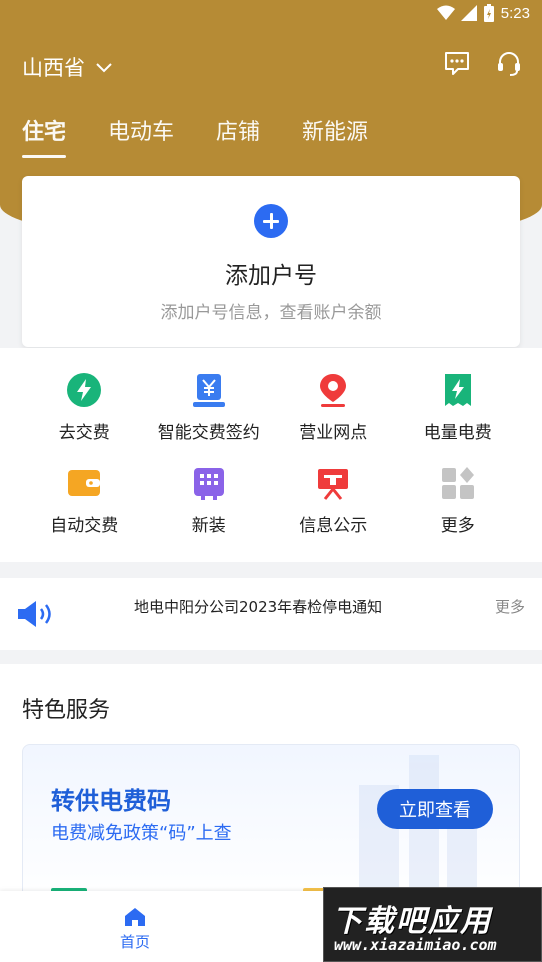 The width and height of the screenshot is (542, 962). I want to click on header-actions, so click(483, 63).